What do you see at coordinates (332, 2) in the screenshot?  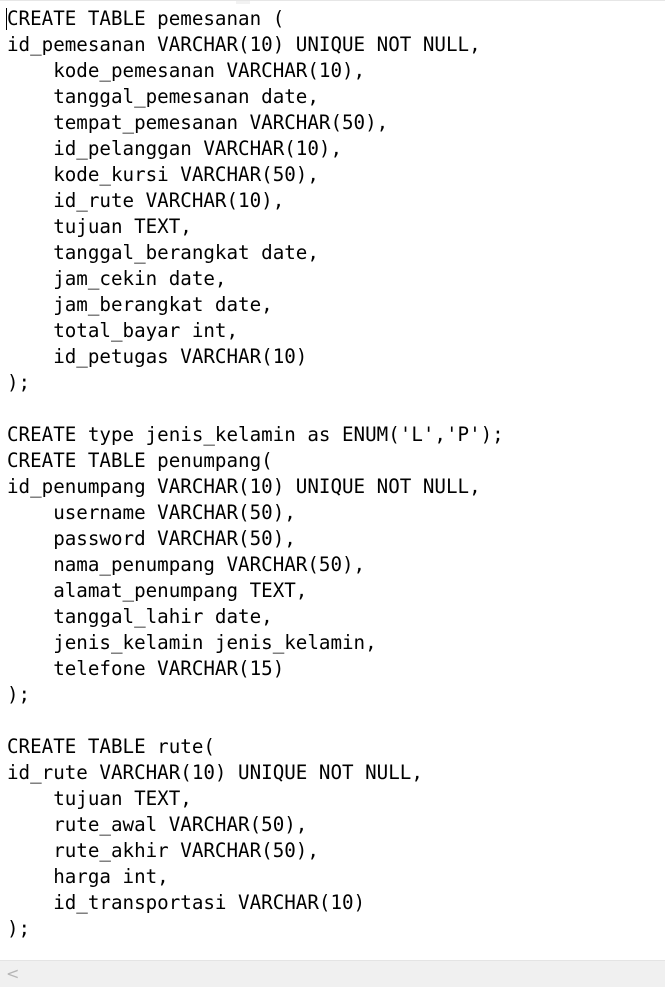 I see `window-top-edge` at bounding box center [332, 2].